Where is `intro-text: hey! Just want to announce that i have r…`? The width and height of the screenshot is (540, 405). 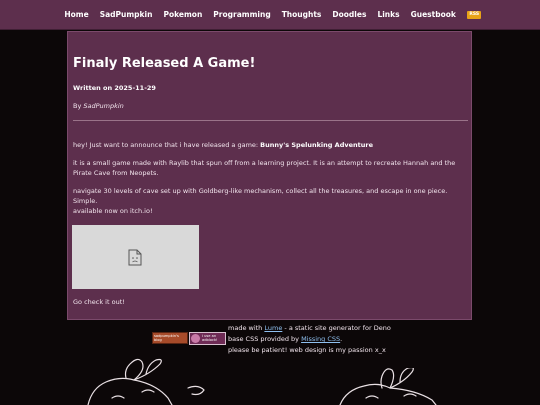 intro-text: hey! Just want to announce that i have r… is located at coordinates (167, 145).